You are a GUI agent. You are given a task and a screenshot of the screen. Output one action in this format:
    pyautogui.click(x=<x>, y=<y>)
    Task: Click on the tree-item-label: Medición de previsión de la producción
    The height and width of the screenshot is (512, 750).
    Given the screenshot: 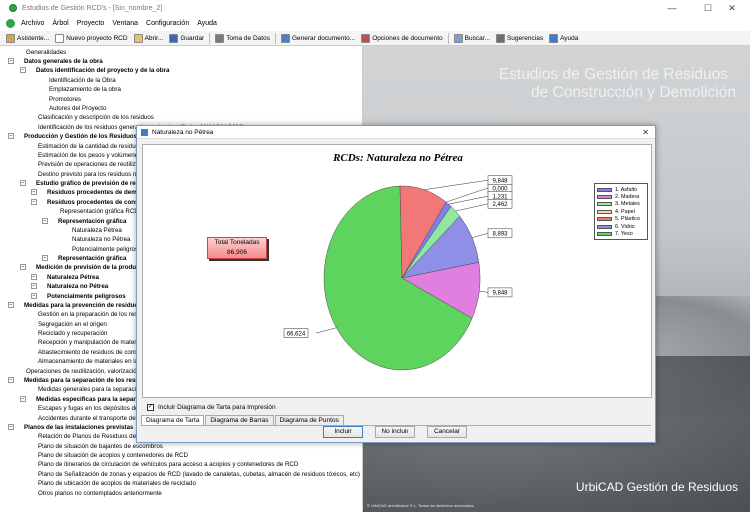 What is the action you would take?
    pyautogui.click(x=94, y=267)
    